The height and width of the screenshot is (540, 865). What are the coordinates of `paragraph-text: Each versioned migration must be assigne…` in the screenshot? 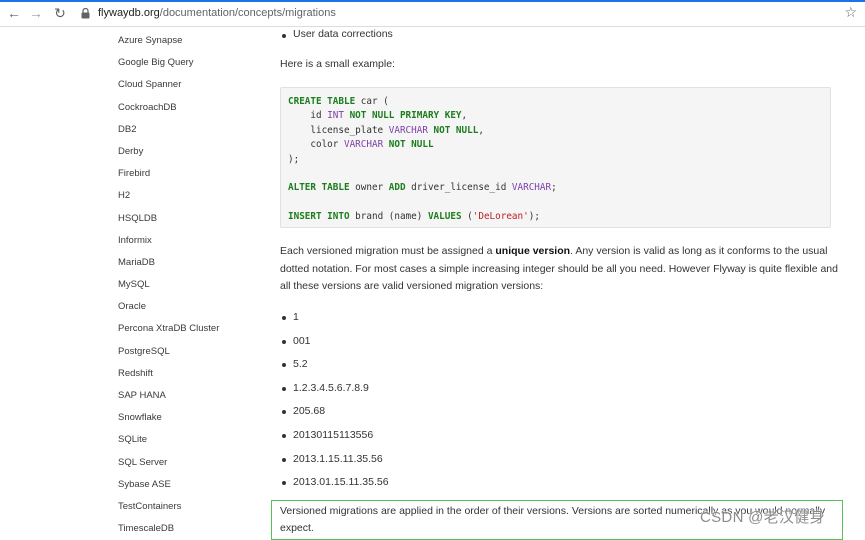 It's located at (388, 251).